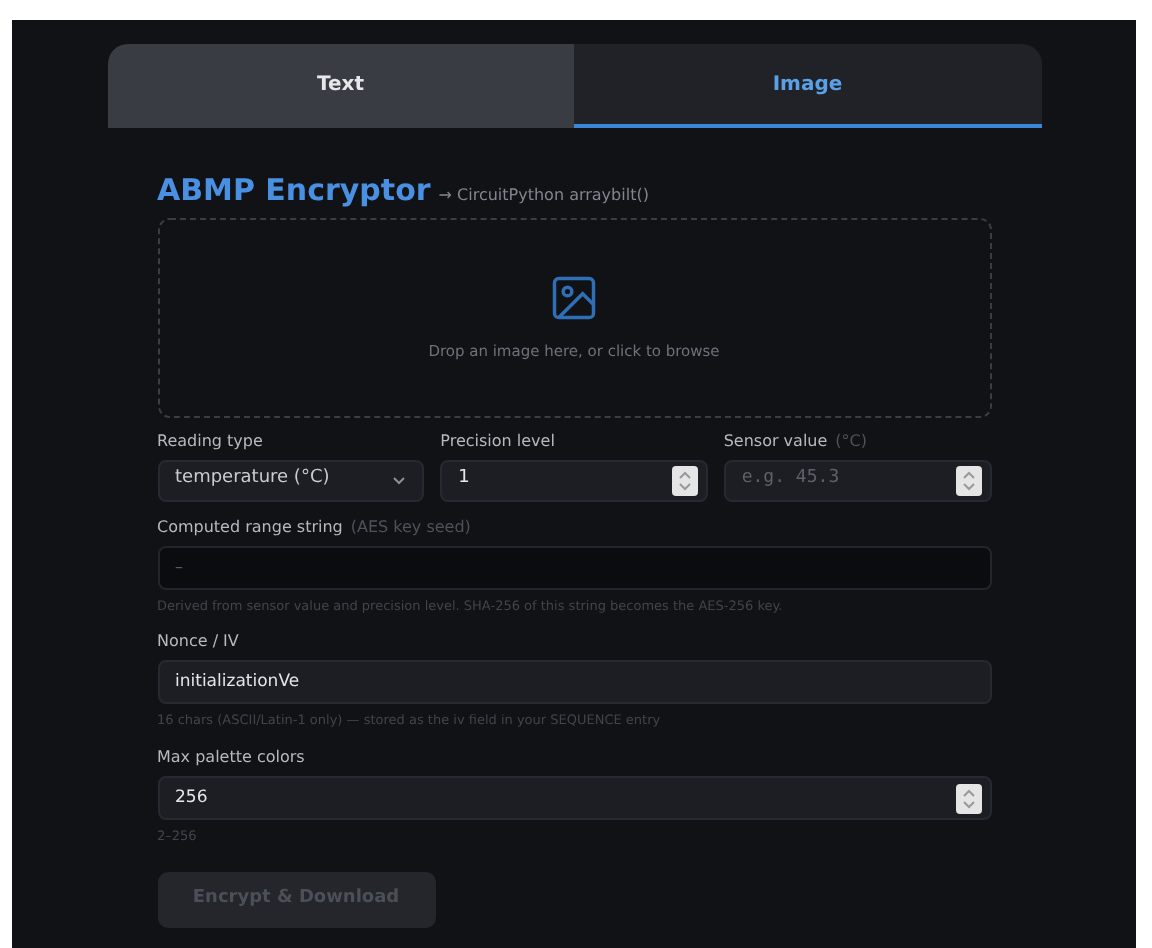 The image size is (1152, 948). I want to click on field-label: Precision level, so click(497, 441).